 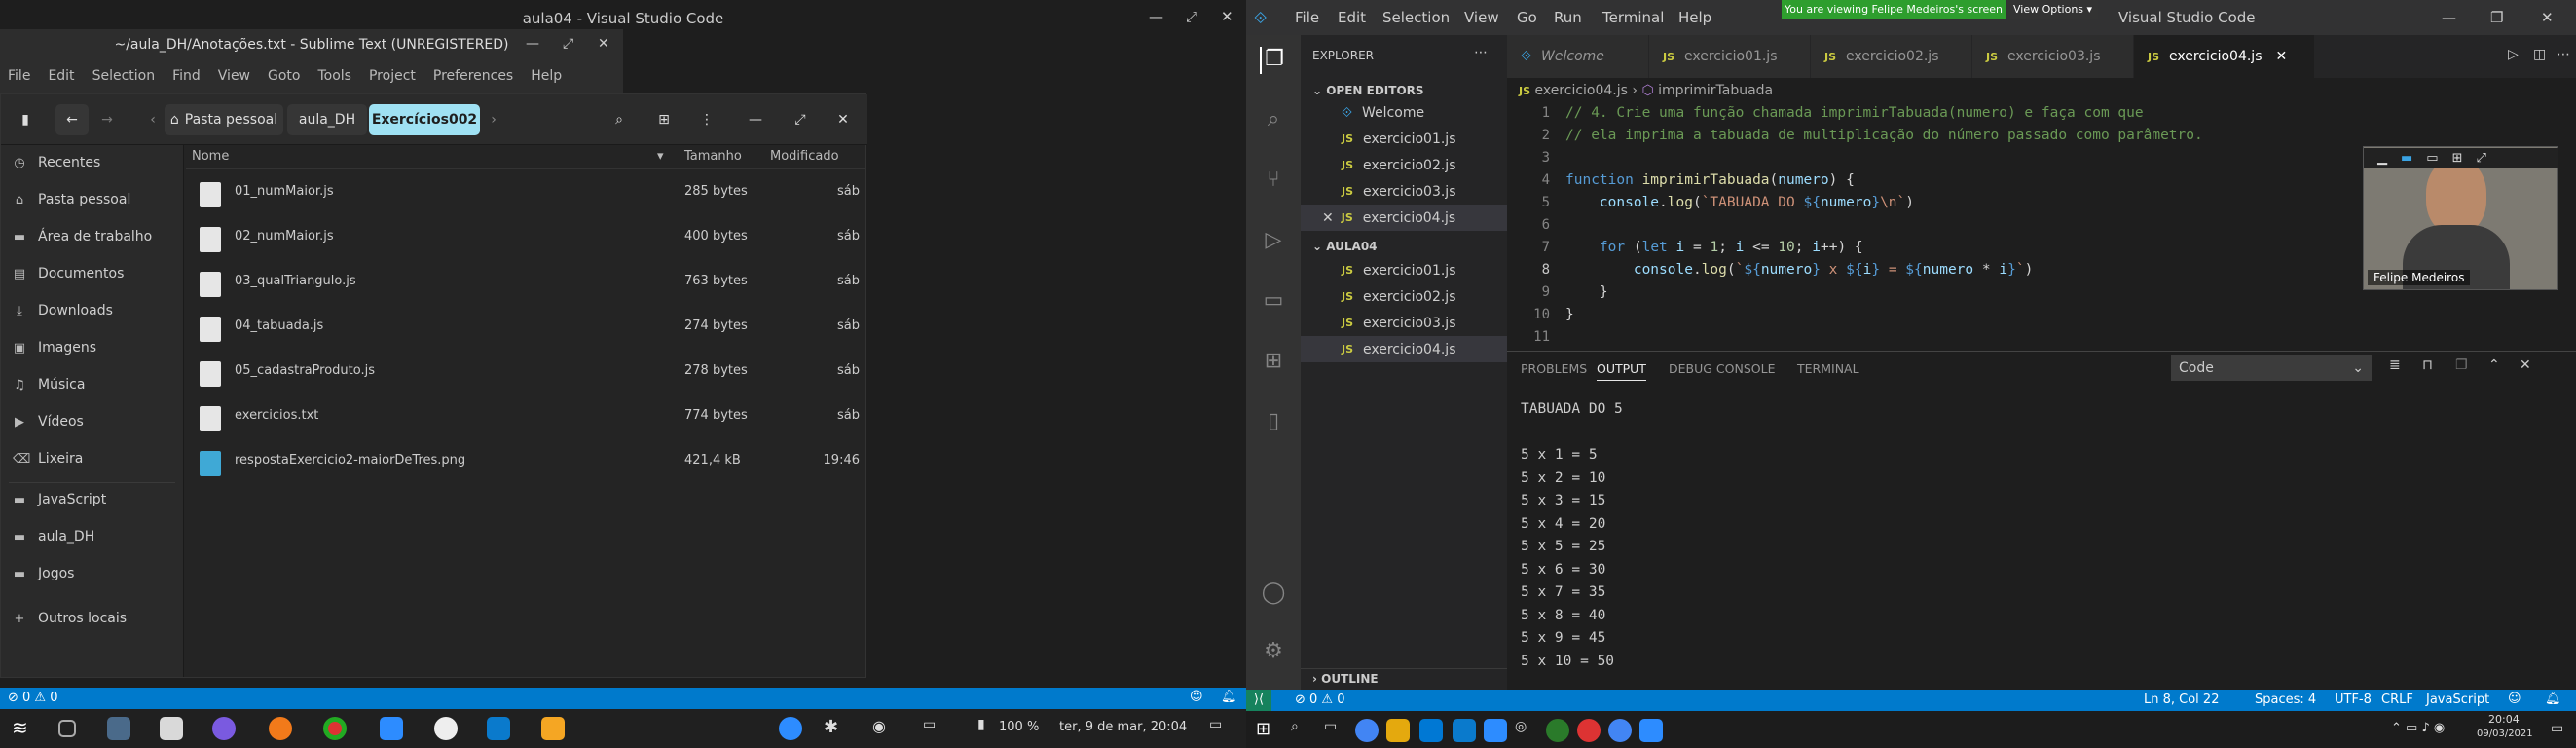 What do you see at coordinates (44, 574) in the screenshot?
I see `sidebar-item-jogos: ▬ Jogos` at bounding box center [44, 574].